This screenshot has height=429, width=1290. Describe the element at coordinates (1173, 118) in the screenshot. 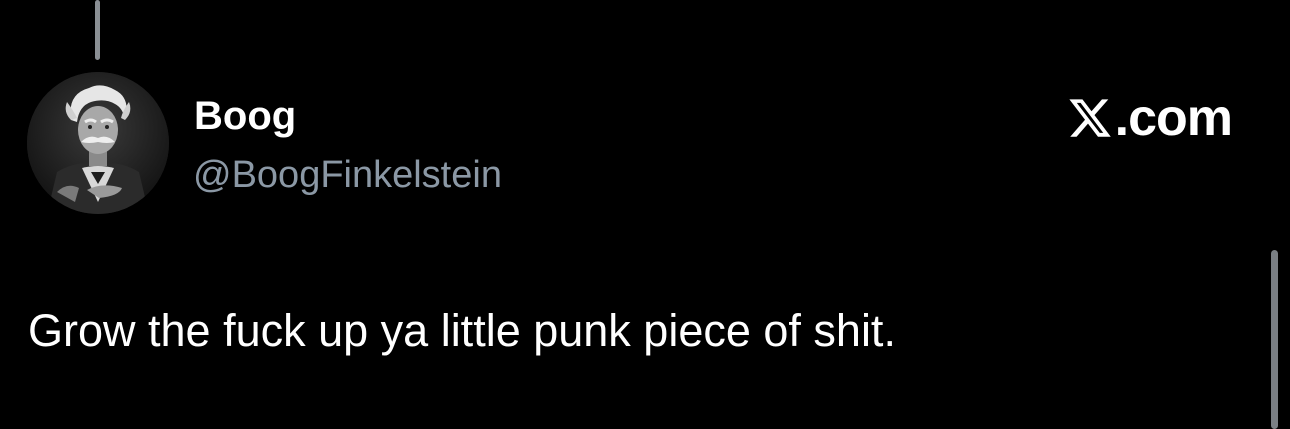

I see `brand-domain-text: .com` at that location.